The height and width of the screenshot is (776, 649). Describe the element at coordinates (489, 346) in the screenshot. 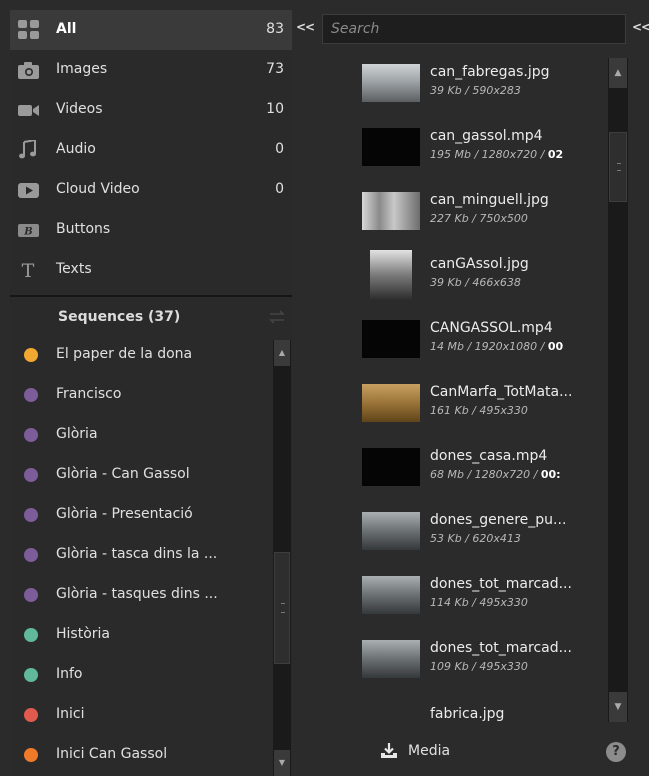

I see `media-meta-text: 14 Mb / 1920x1080 /` at that location.